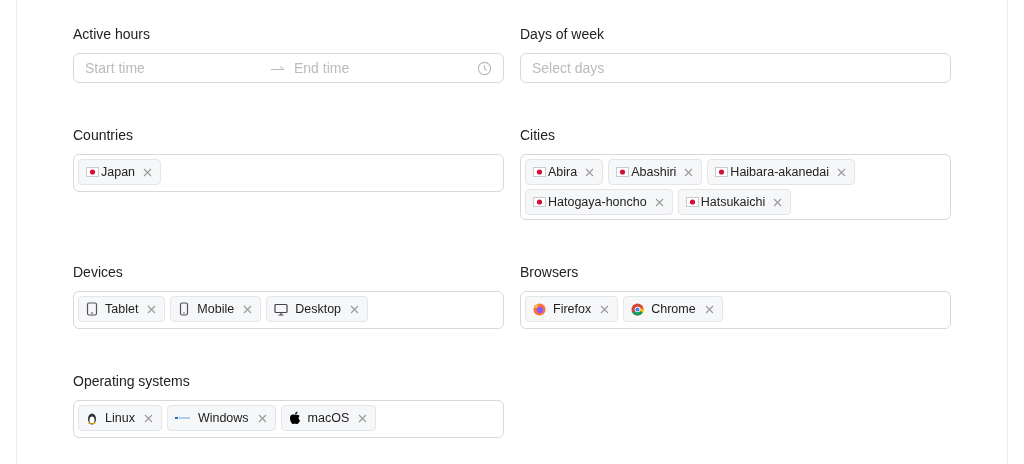  I want to click on windows-logo-icon, so click(182, 418).